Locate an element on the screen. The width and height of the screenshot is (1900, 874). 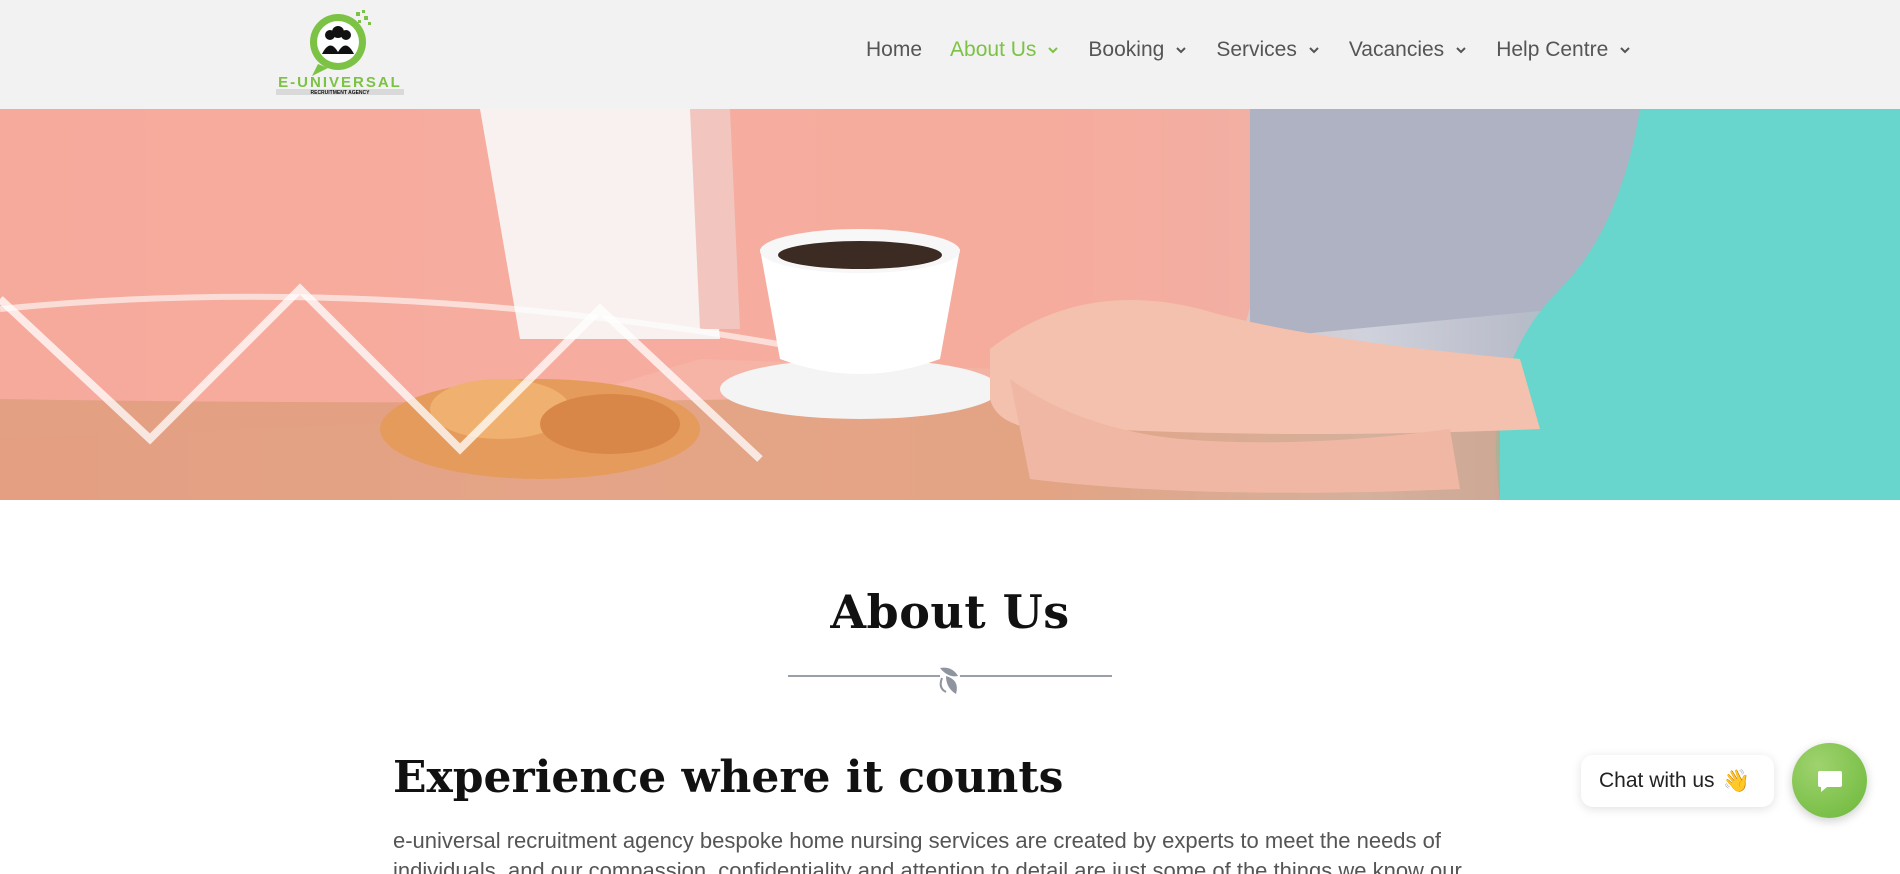
nav-item-about-us: About Us is located at coordinates (1005, 50).